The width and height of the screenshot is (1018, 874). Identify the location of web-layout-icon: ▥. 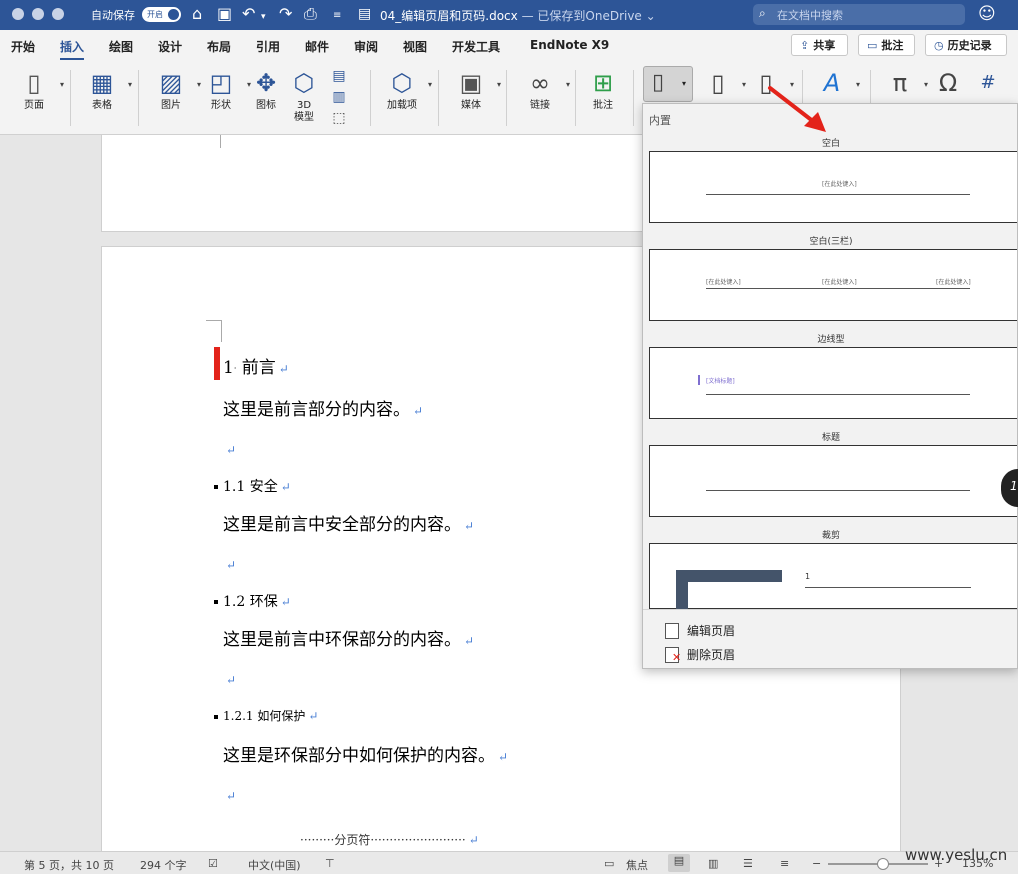
(713, 863).